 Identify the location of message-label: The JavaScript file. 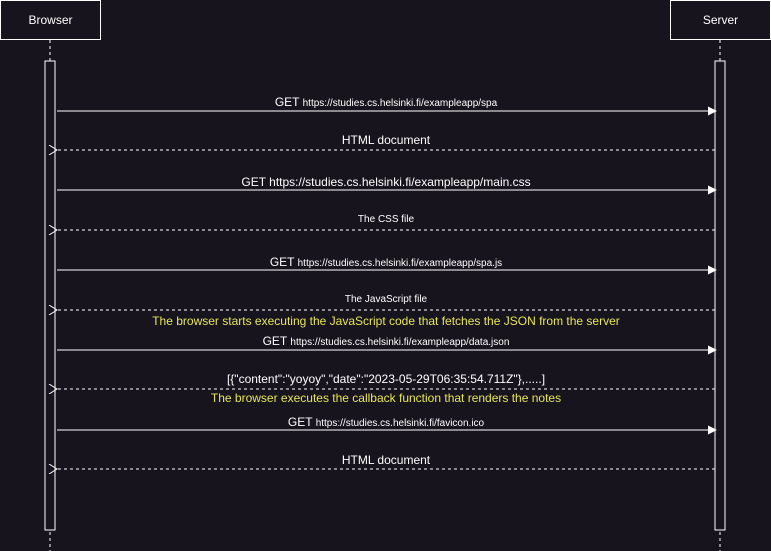
(386, 299).